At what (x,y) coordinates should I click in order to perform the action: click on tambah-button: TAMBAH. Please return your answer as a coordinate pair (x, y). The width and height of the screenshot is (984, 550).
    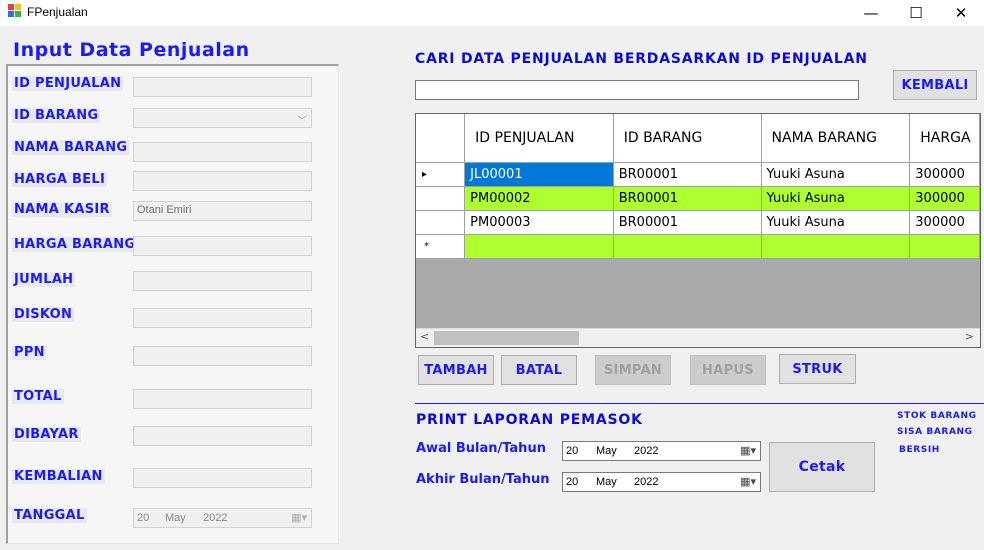
    Looking at the image, I should click on (456, 370).